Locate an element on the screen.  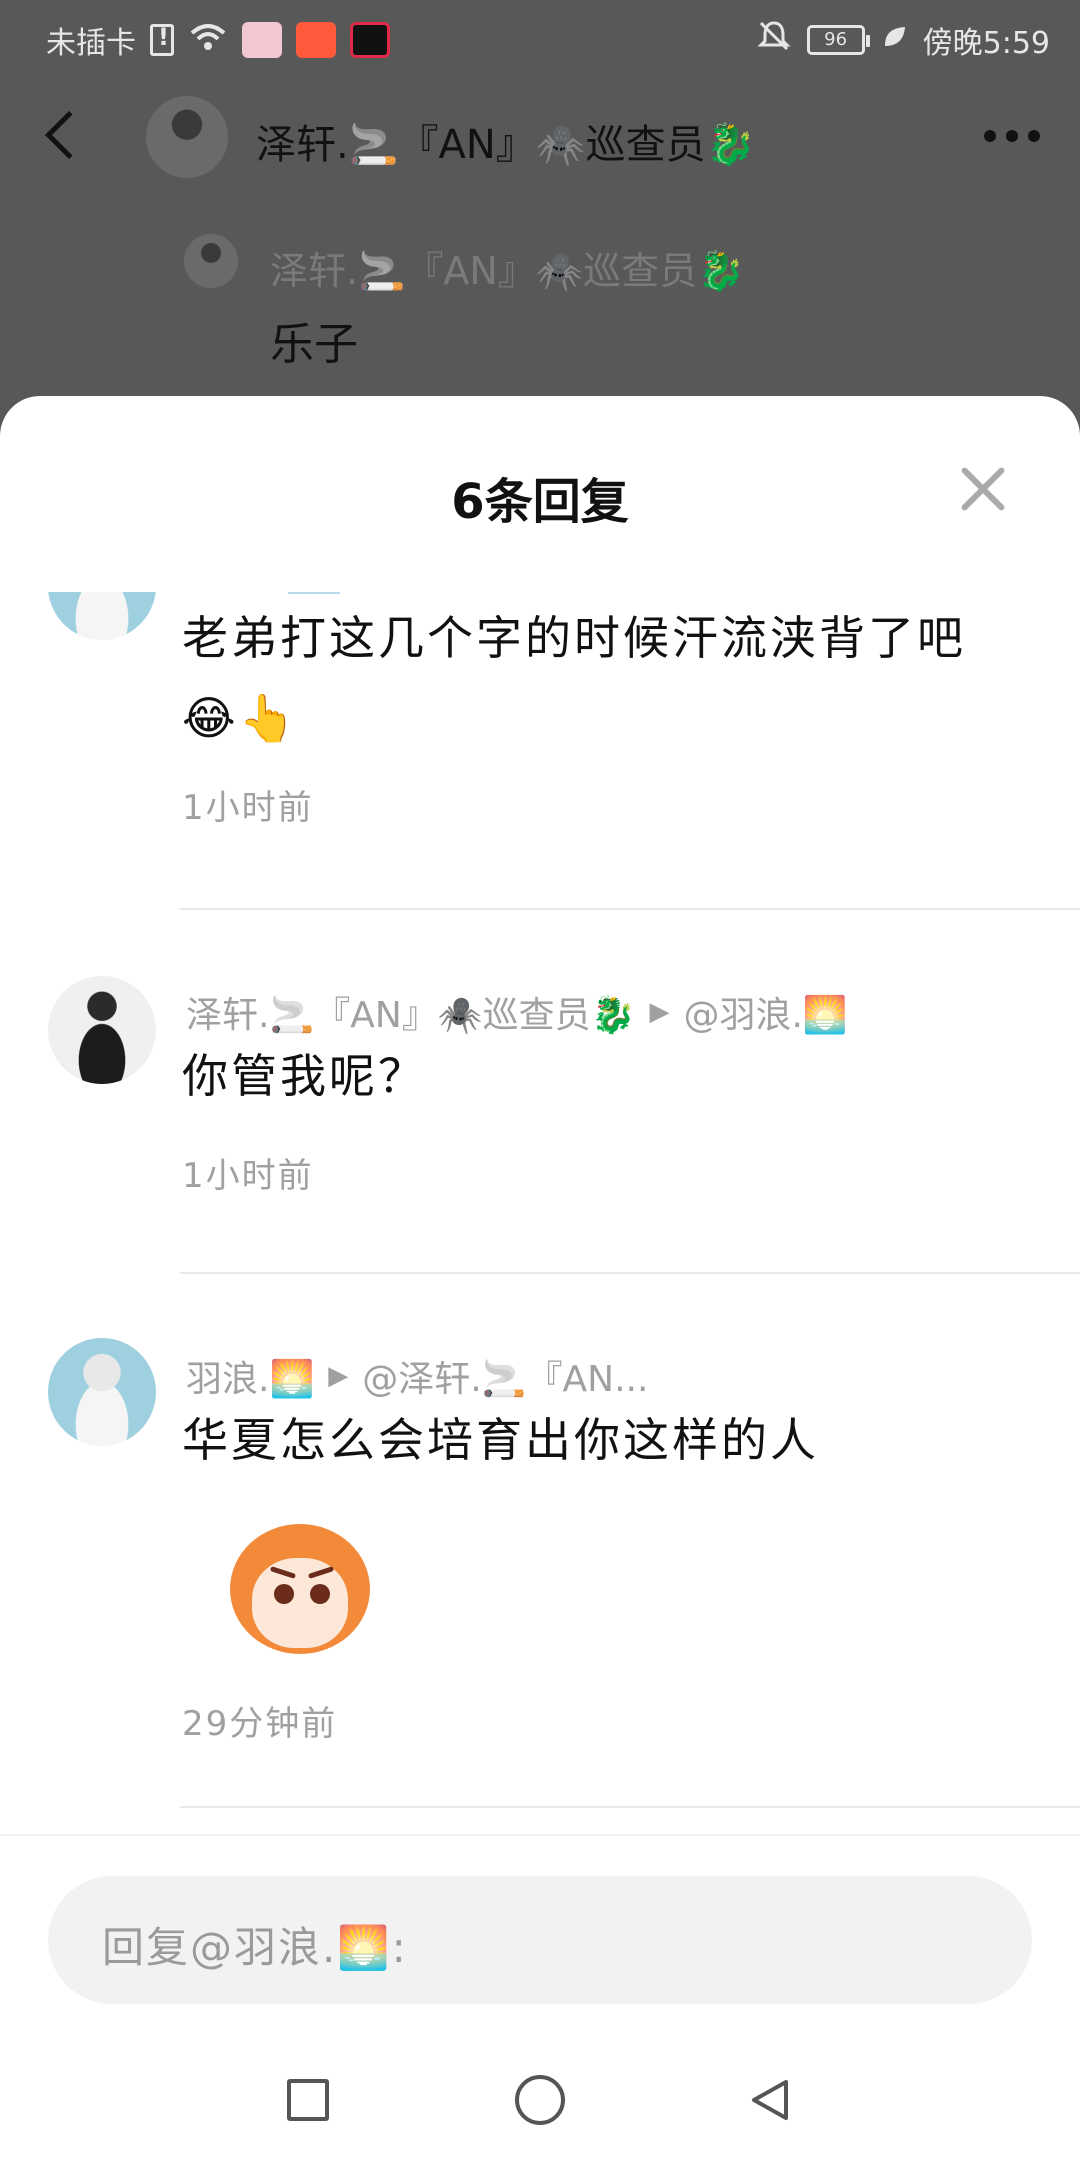
reply-author: 泽轩.🚬『AN』🕷️巡查员🐉 is located at coordinates (410, 1012).